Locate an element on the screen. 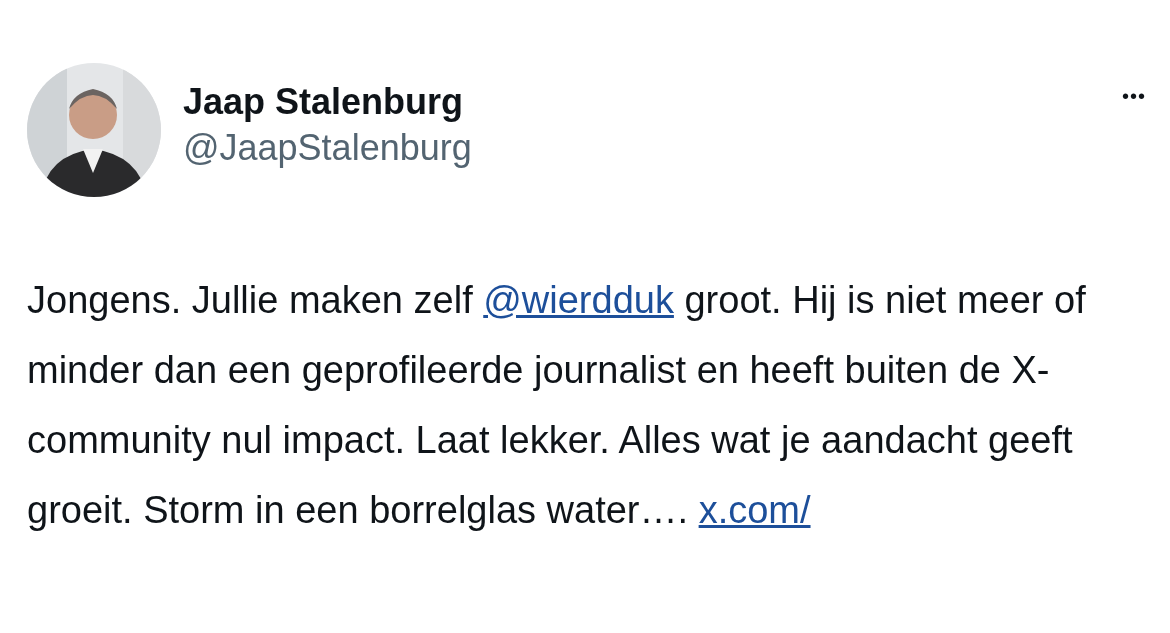 Image resolution: width=1170 pixels, height=633 pixels. author-name: Jaap Stalenburg is located at coordinates (327, 102).